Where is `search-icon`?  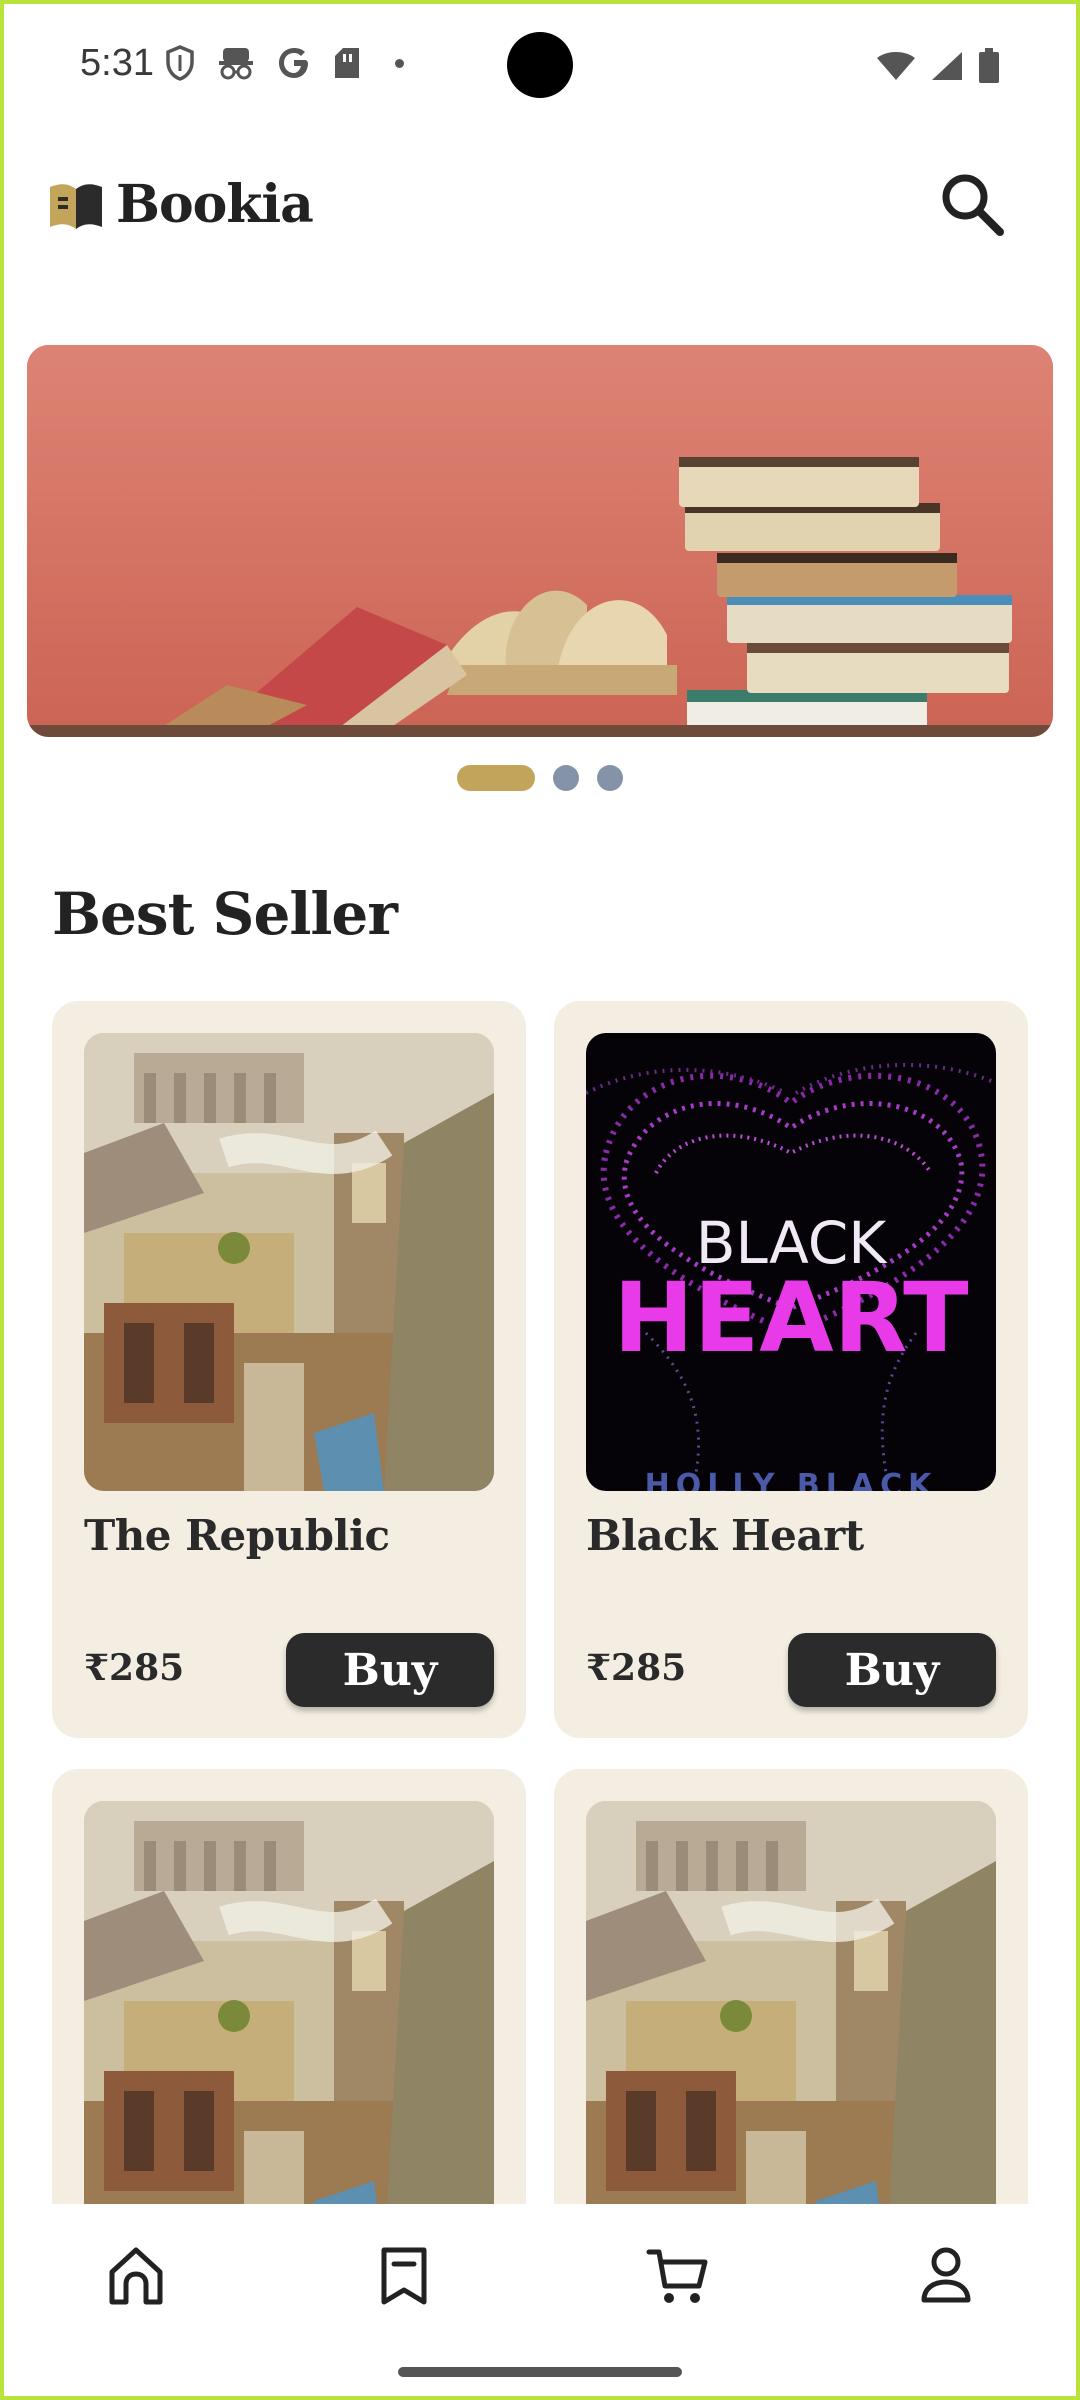
search-icon is located at coordinates (972, 206).